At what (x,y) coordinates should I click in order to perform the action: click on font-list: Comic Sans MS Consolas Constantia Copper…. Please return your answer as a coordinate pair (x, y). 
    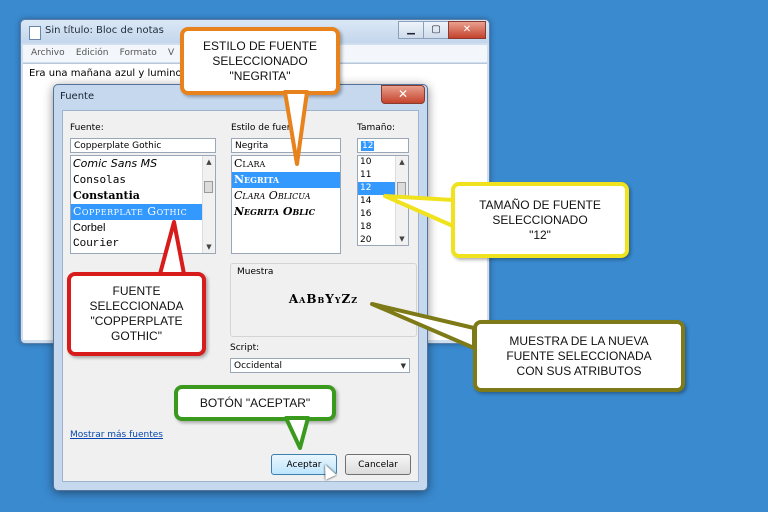
    Looking at the image, I should click on (143, 204).